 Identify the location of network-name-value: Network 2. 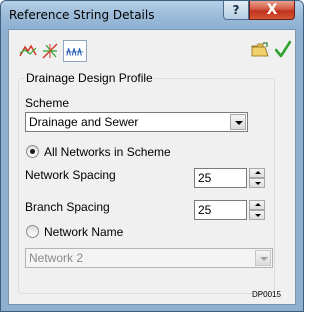
(56, 258).